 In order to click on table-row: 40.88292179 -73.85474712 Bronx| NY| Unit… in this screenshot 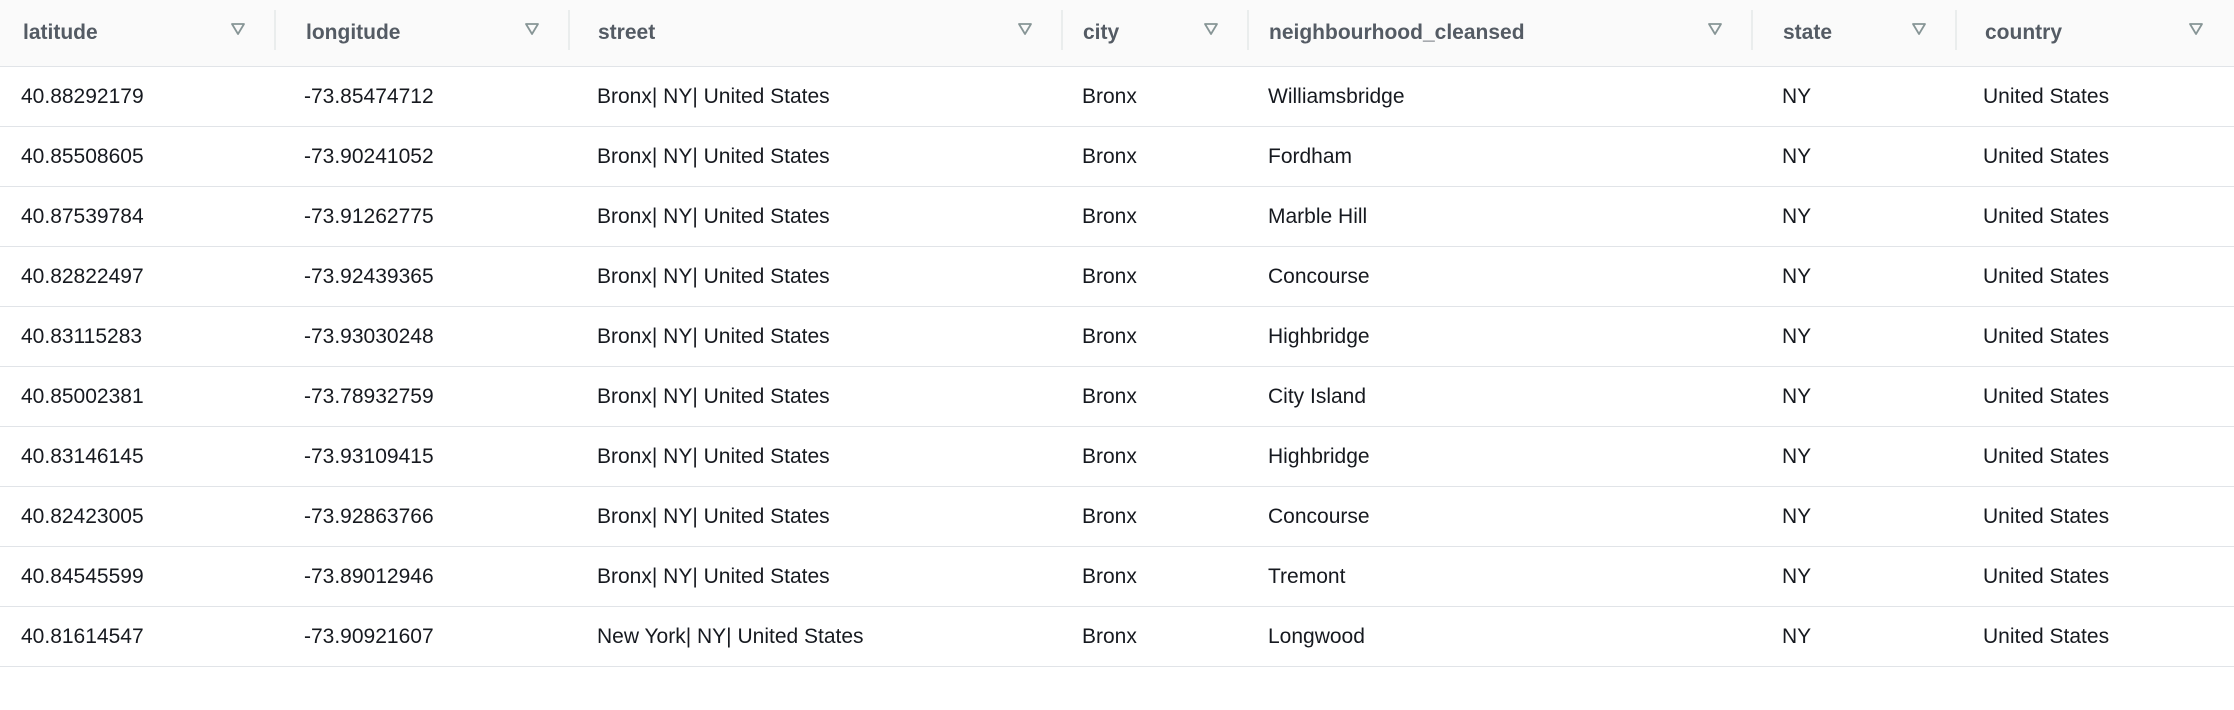, I will do `click(1117, 97)`.